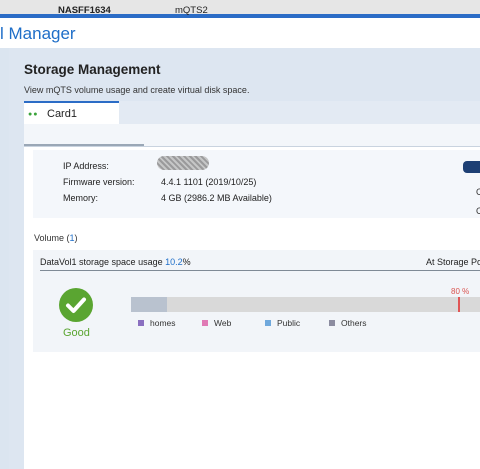 The width and height of the screenshot is (480, 469). I want to click on ip-address-label: IP Address:, so click(86, 166).